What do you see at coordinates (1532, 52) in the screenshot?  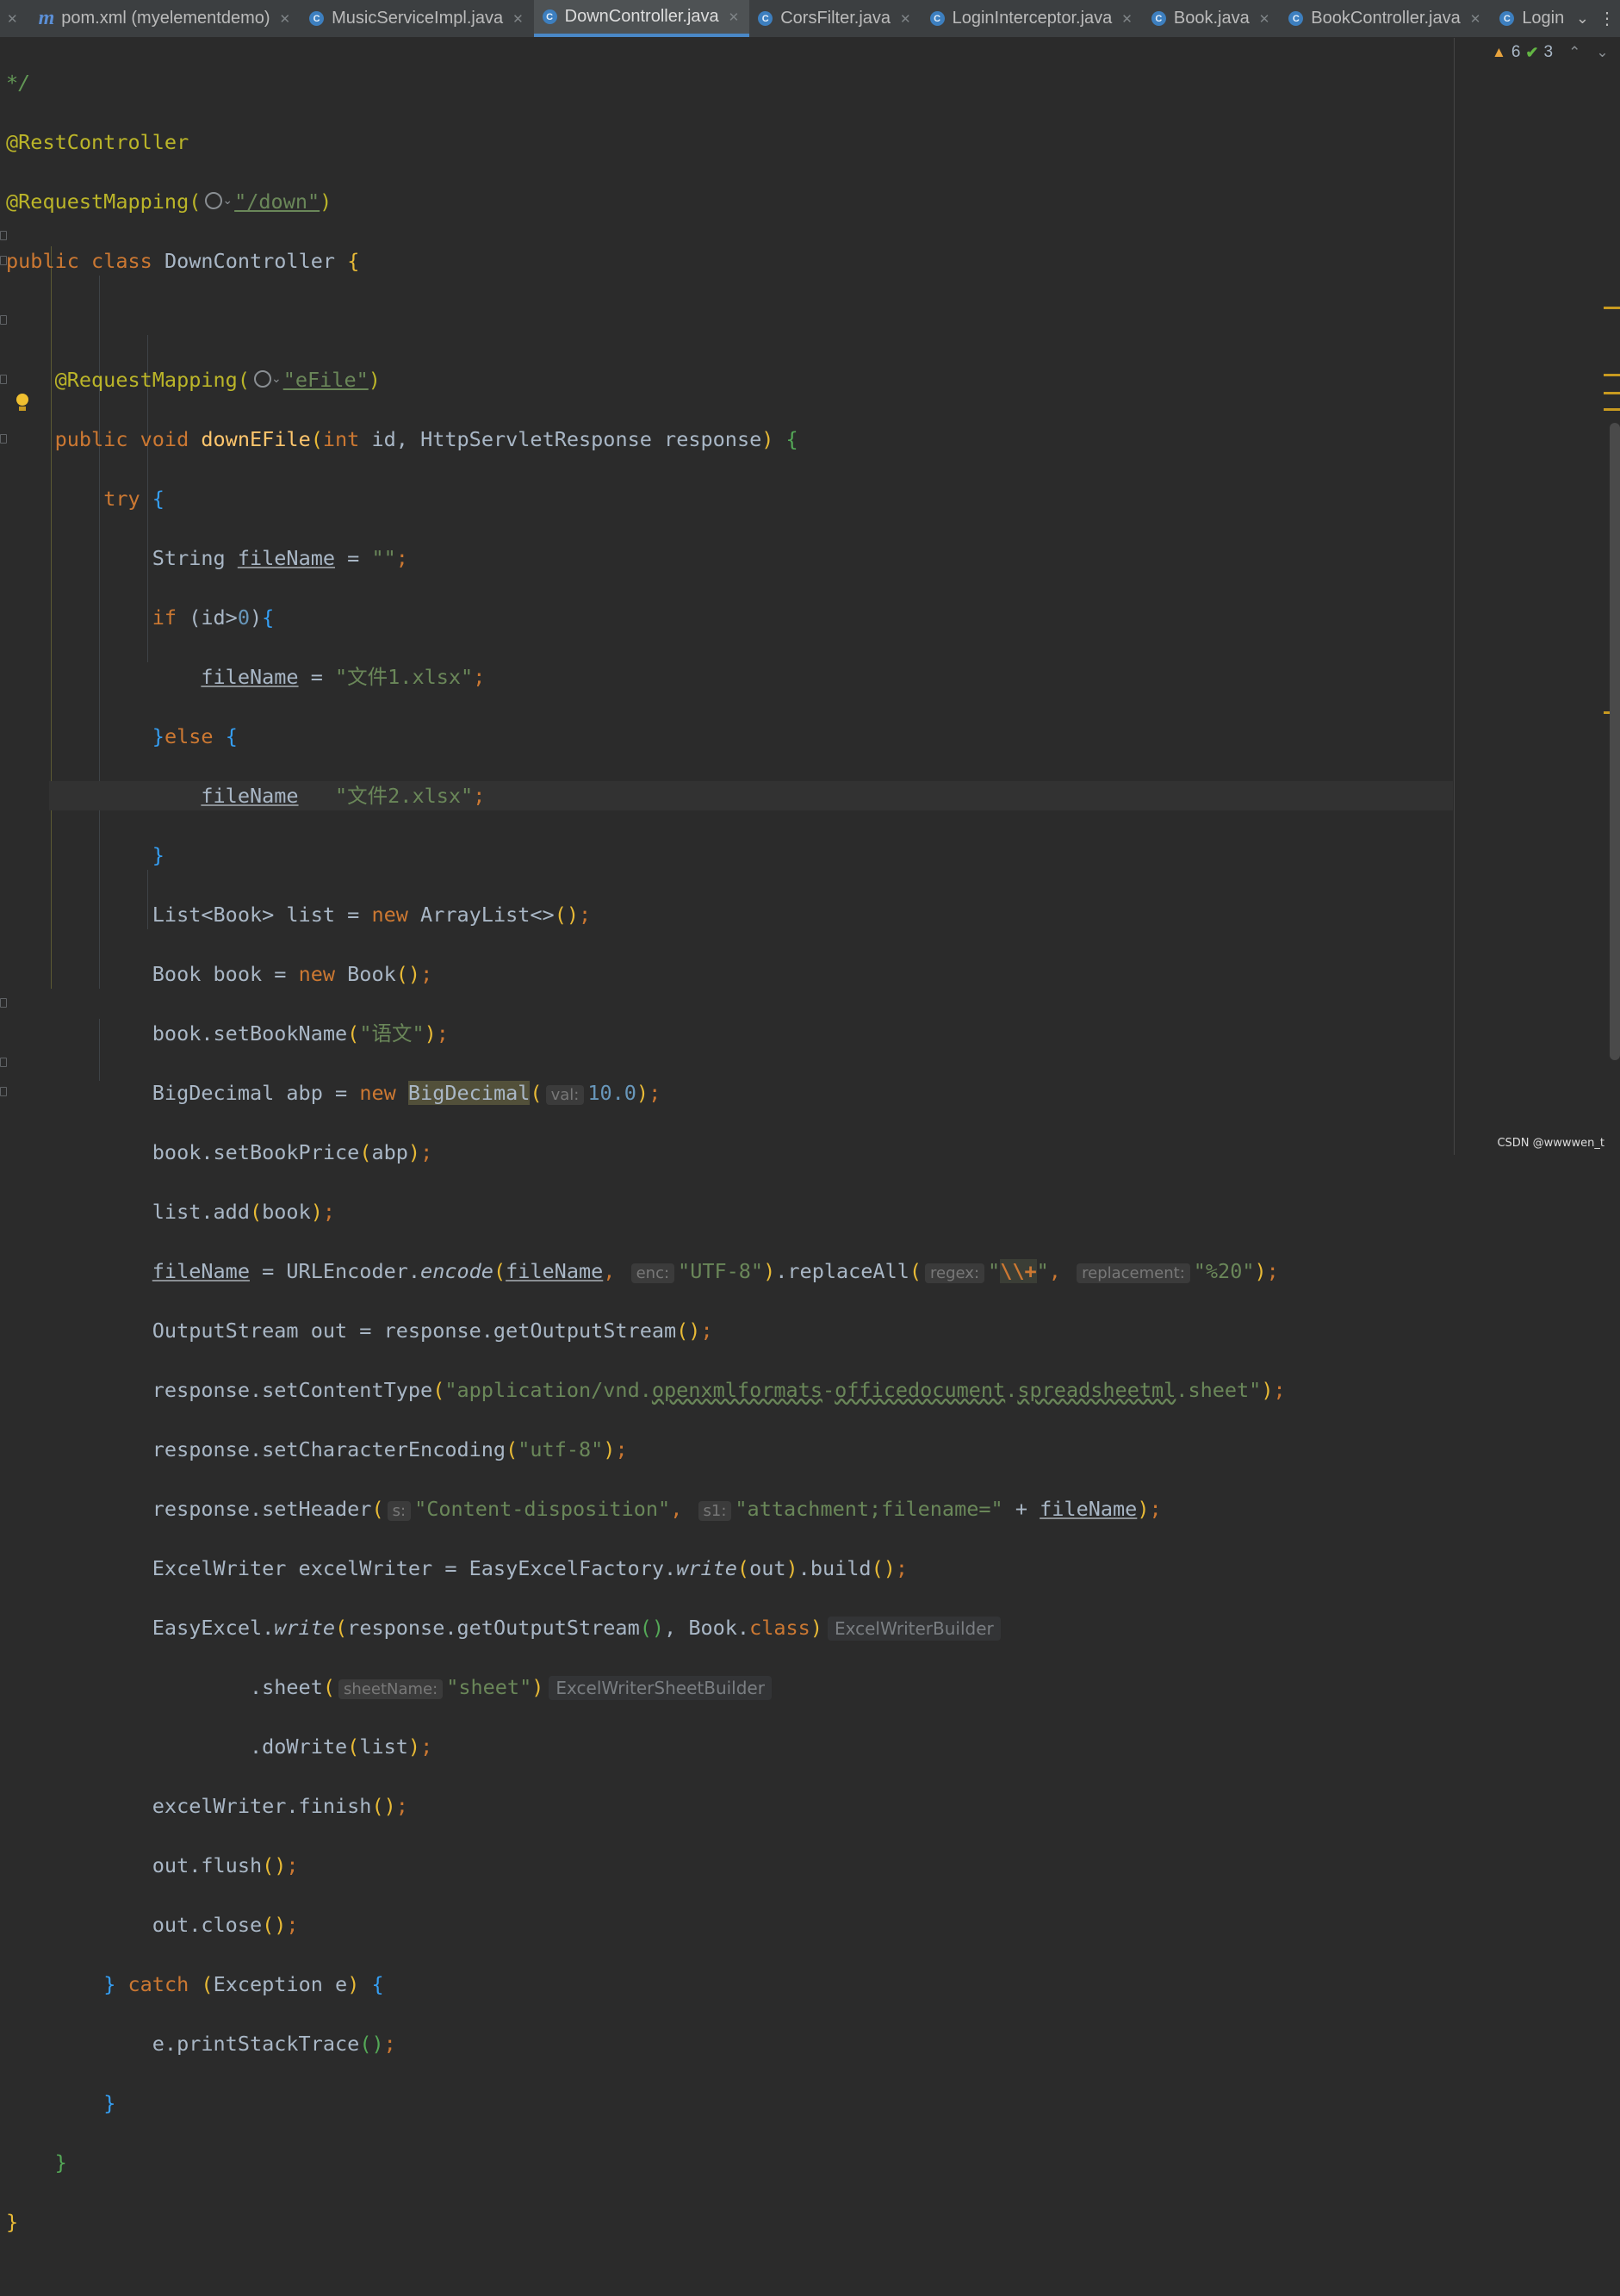 I see `check-icon: ✔` at bounding box center [1532, 52].